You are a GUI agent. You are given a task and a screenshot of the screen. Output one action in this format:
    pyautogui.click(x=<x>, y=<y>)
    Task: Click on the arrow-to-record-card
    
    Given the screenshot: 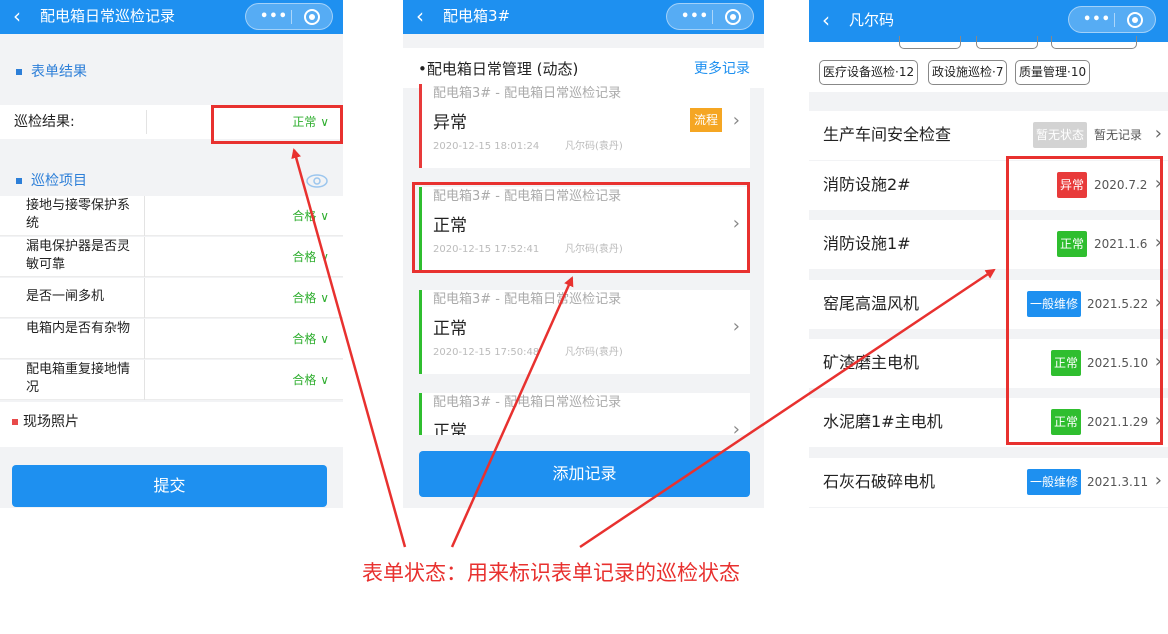 What is the action you would take?
    pyautogui.click(x=512, y=412)
    